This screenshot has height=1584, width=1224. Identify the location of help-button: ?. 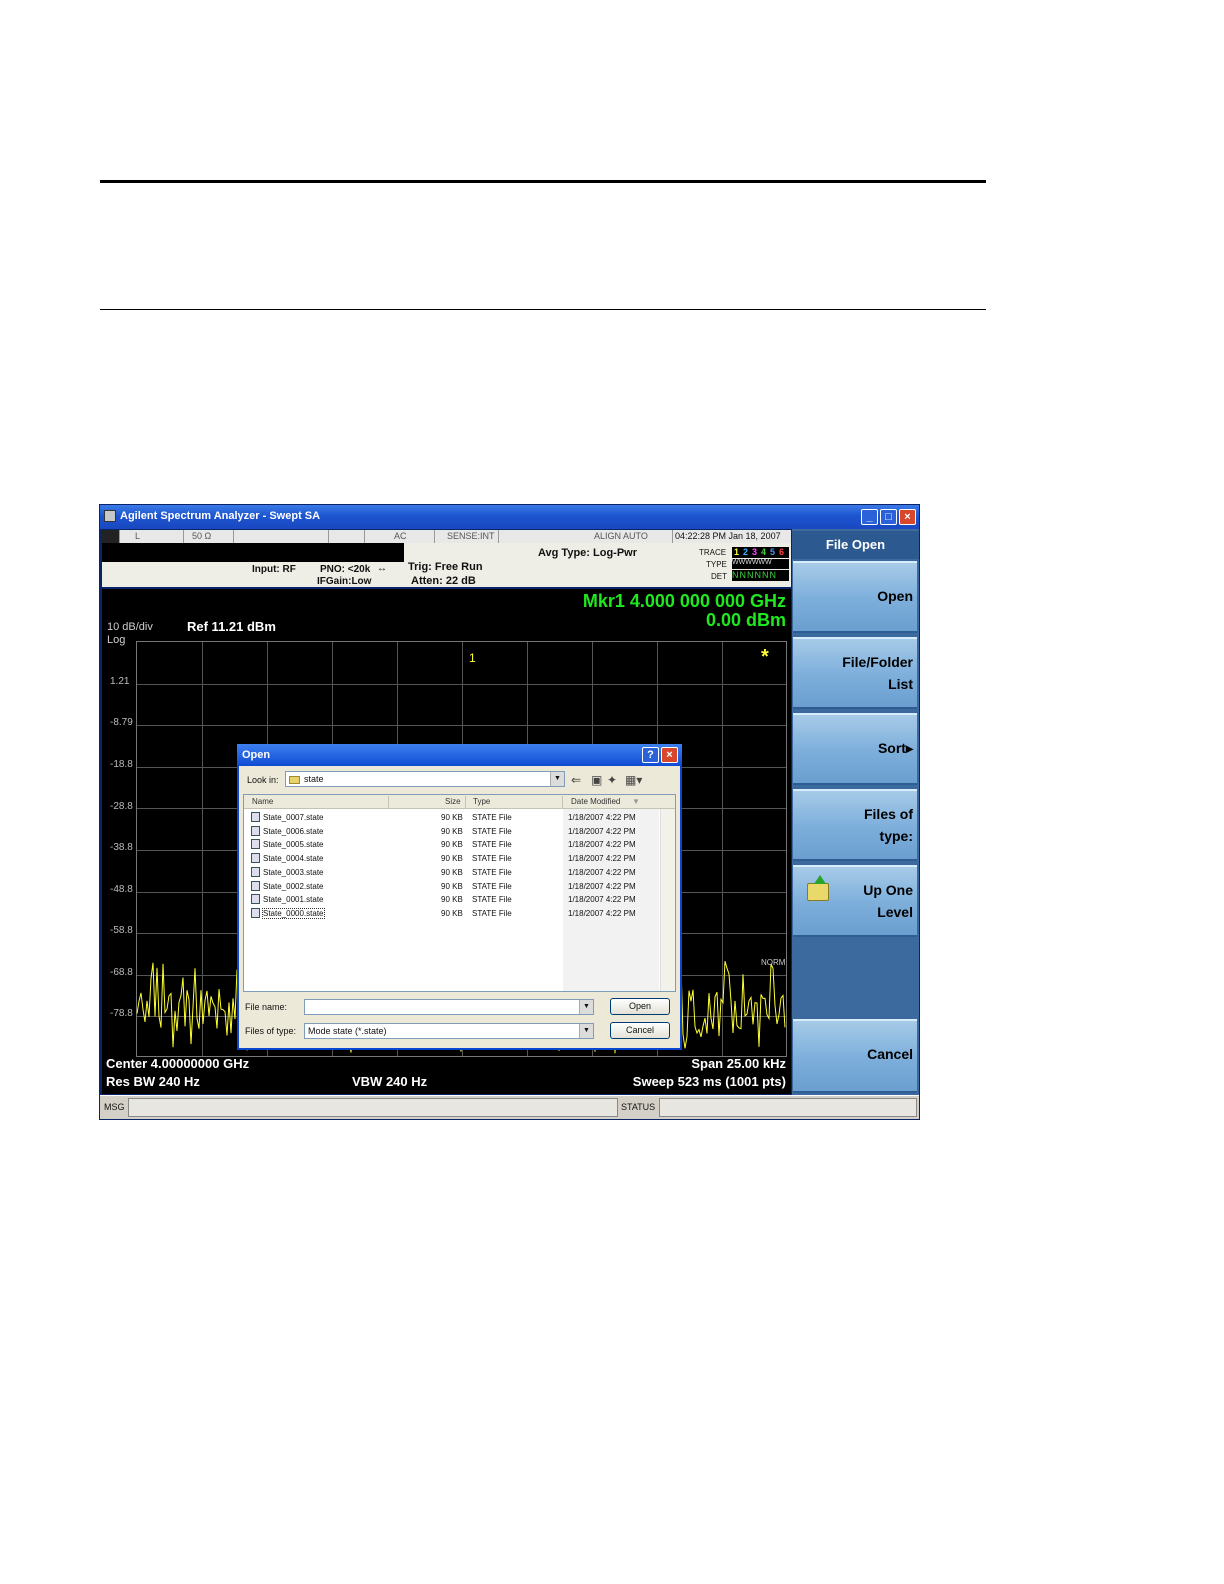
(650, 755).